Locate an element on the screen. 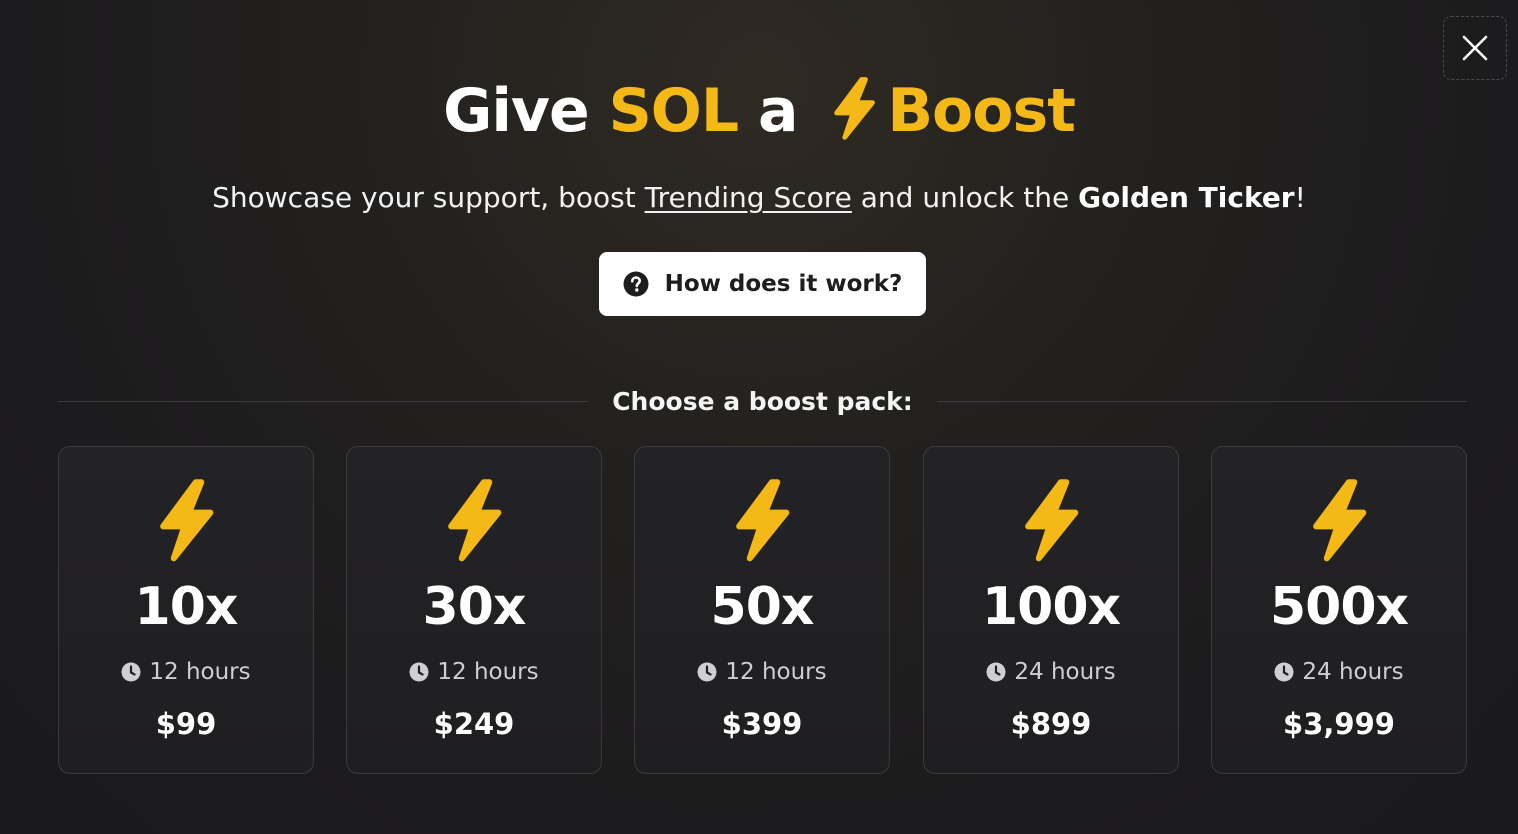  subtitle-text-start: Showcase your support, boost is located at coordinates (428, 197).